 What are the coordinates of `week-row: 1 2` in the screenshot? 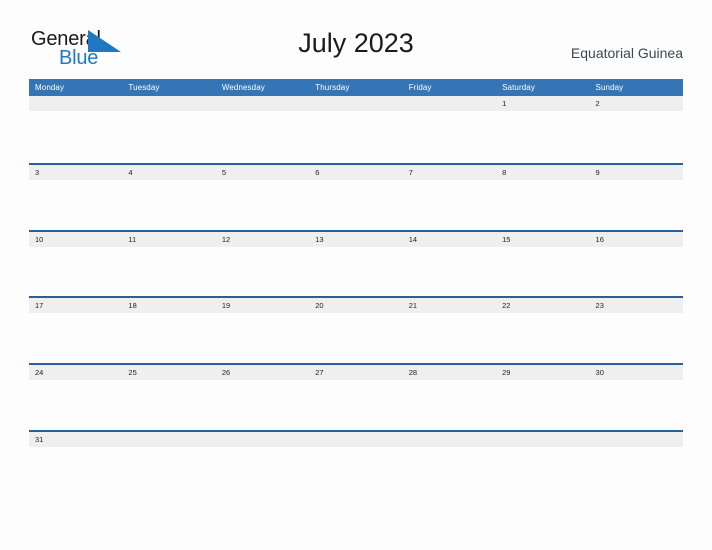 It's located at (356, 129).